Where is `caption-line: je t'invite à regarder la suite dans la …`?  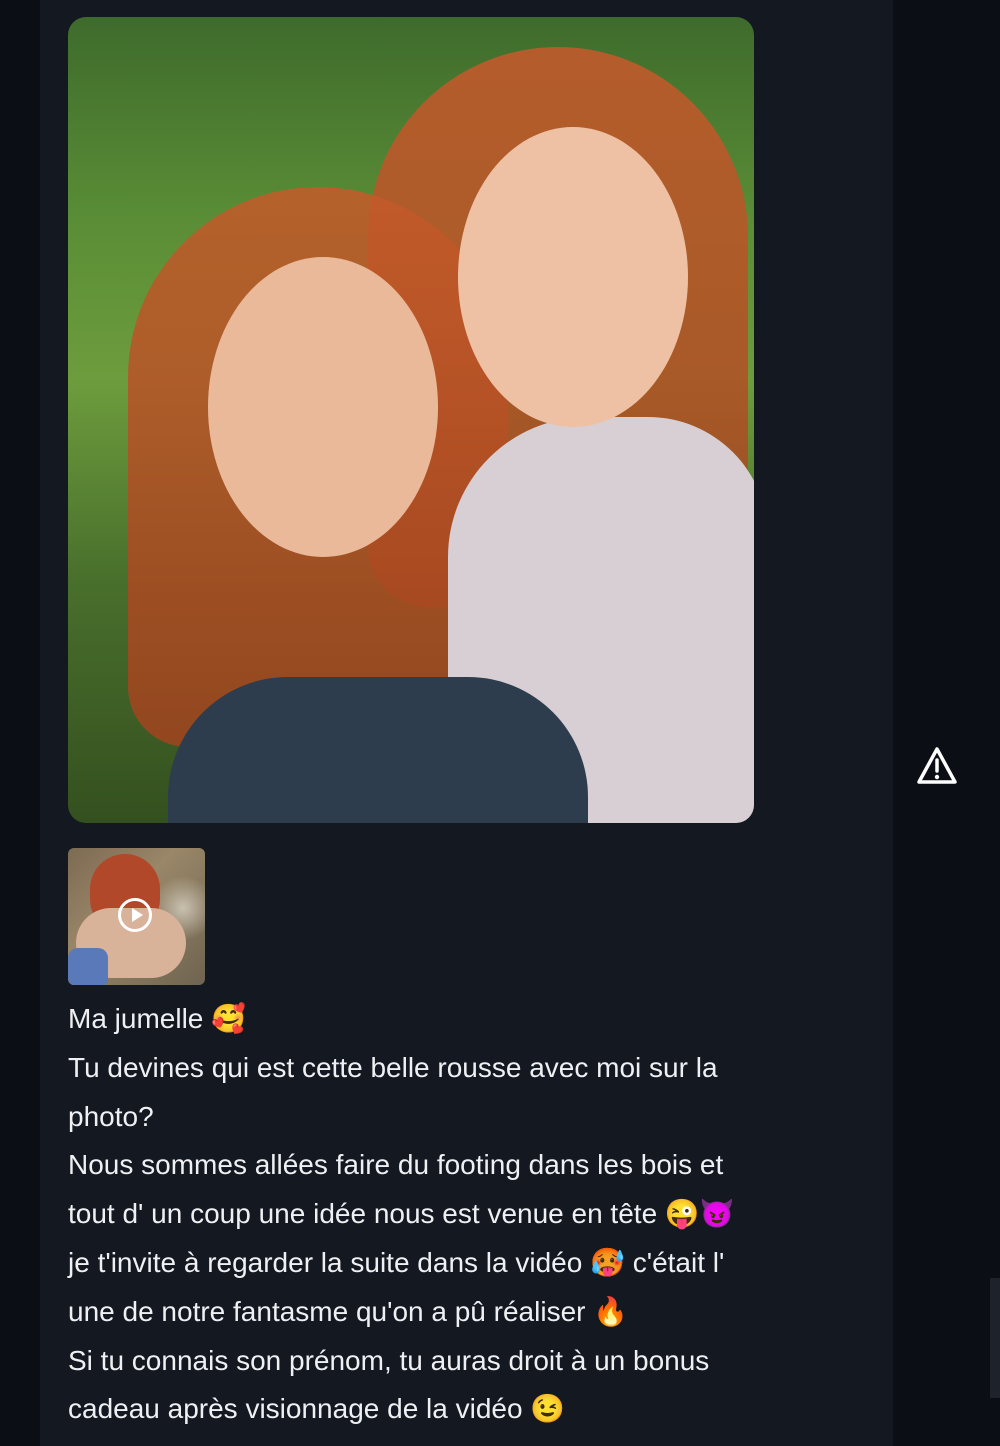 caption-line: je t'invite à regarder la suite dans la … is located at coordinates (396, 1262).